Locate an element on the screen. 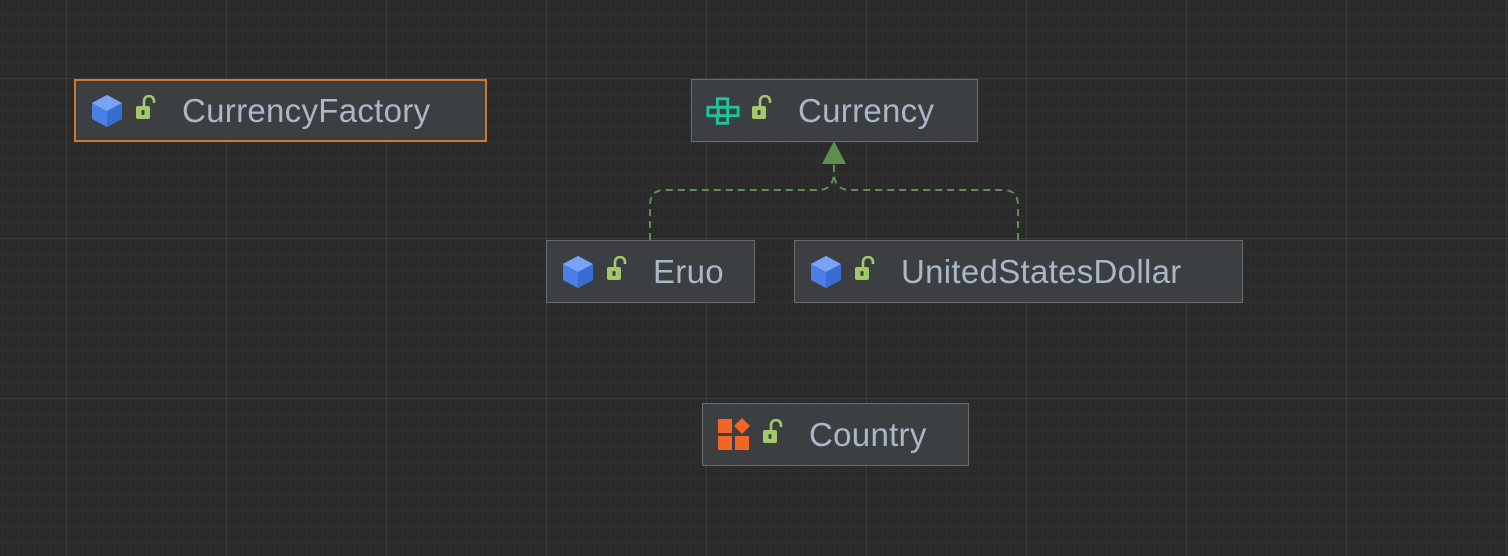 The width and height of the screenshot is (1508, 556). implements-edge-united-states-dollar is located at coordinates (926, 200).